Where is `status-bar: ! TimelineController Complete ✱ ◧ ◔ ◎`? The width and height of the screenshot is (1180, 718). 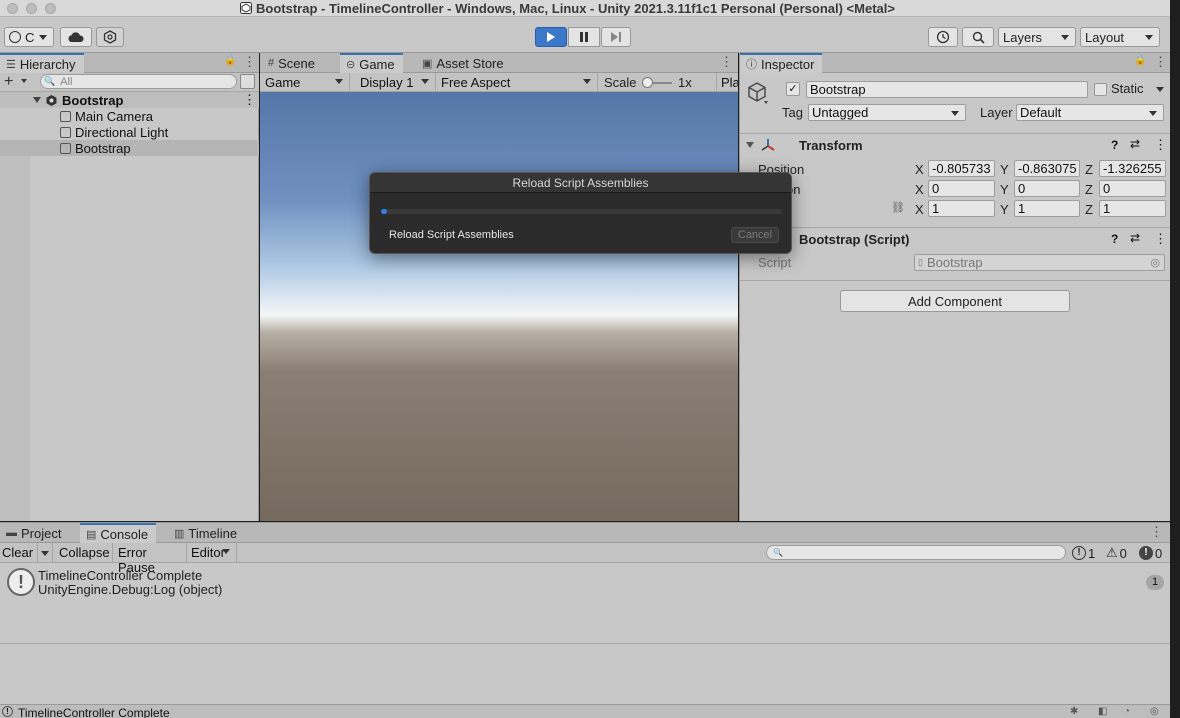
status-bar: ! TimelineController Complete ✱ ◧ ◔ ◎ is located at coordinates (585, 711).